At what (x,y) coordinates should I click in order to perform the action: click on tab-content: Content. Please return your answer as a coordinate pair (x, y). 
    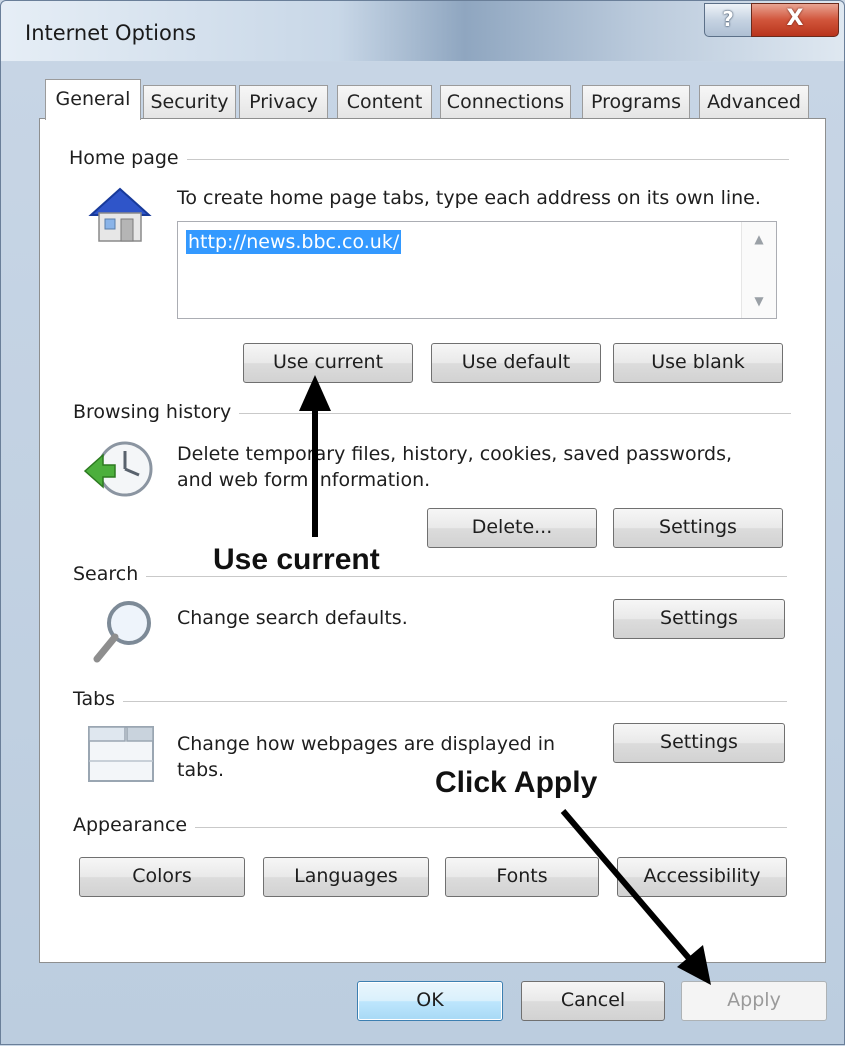
    Looking at the image, I should click on (384, 102).